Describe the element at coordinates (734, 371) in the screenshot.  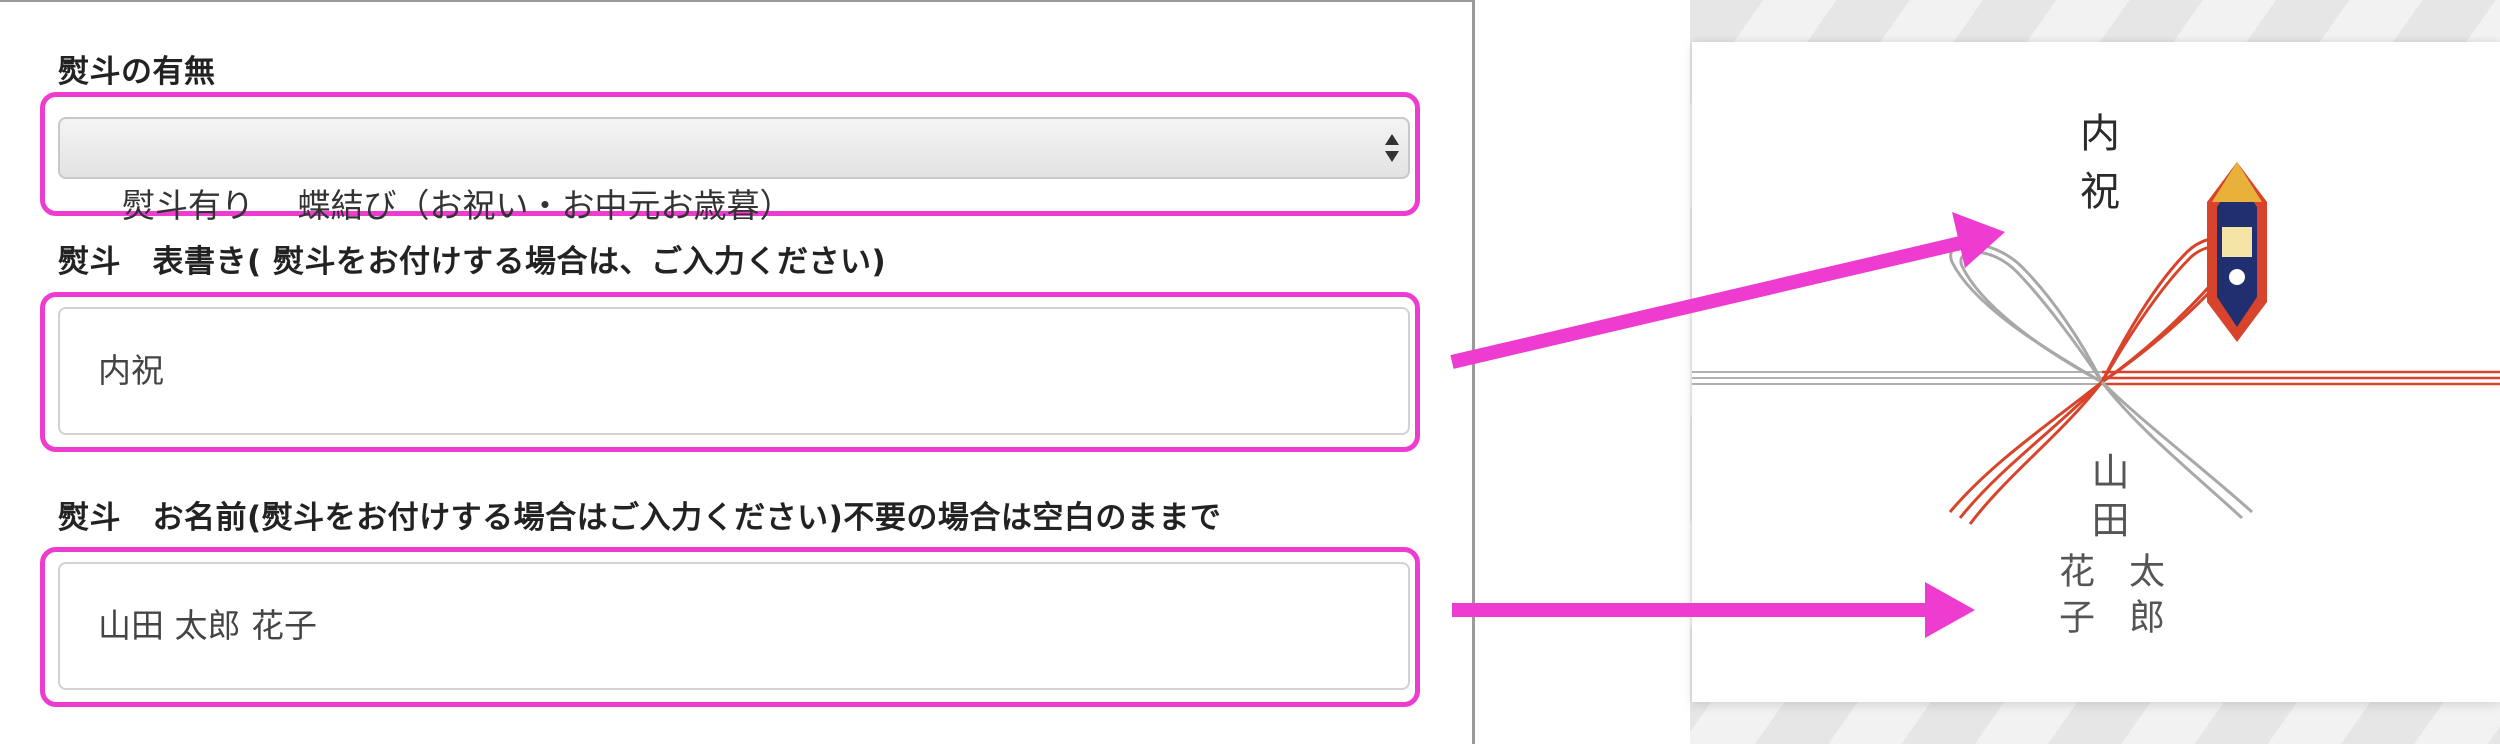
I see `omotegaki-input: 内祝` at that location.